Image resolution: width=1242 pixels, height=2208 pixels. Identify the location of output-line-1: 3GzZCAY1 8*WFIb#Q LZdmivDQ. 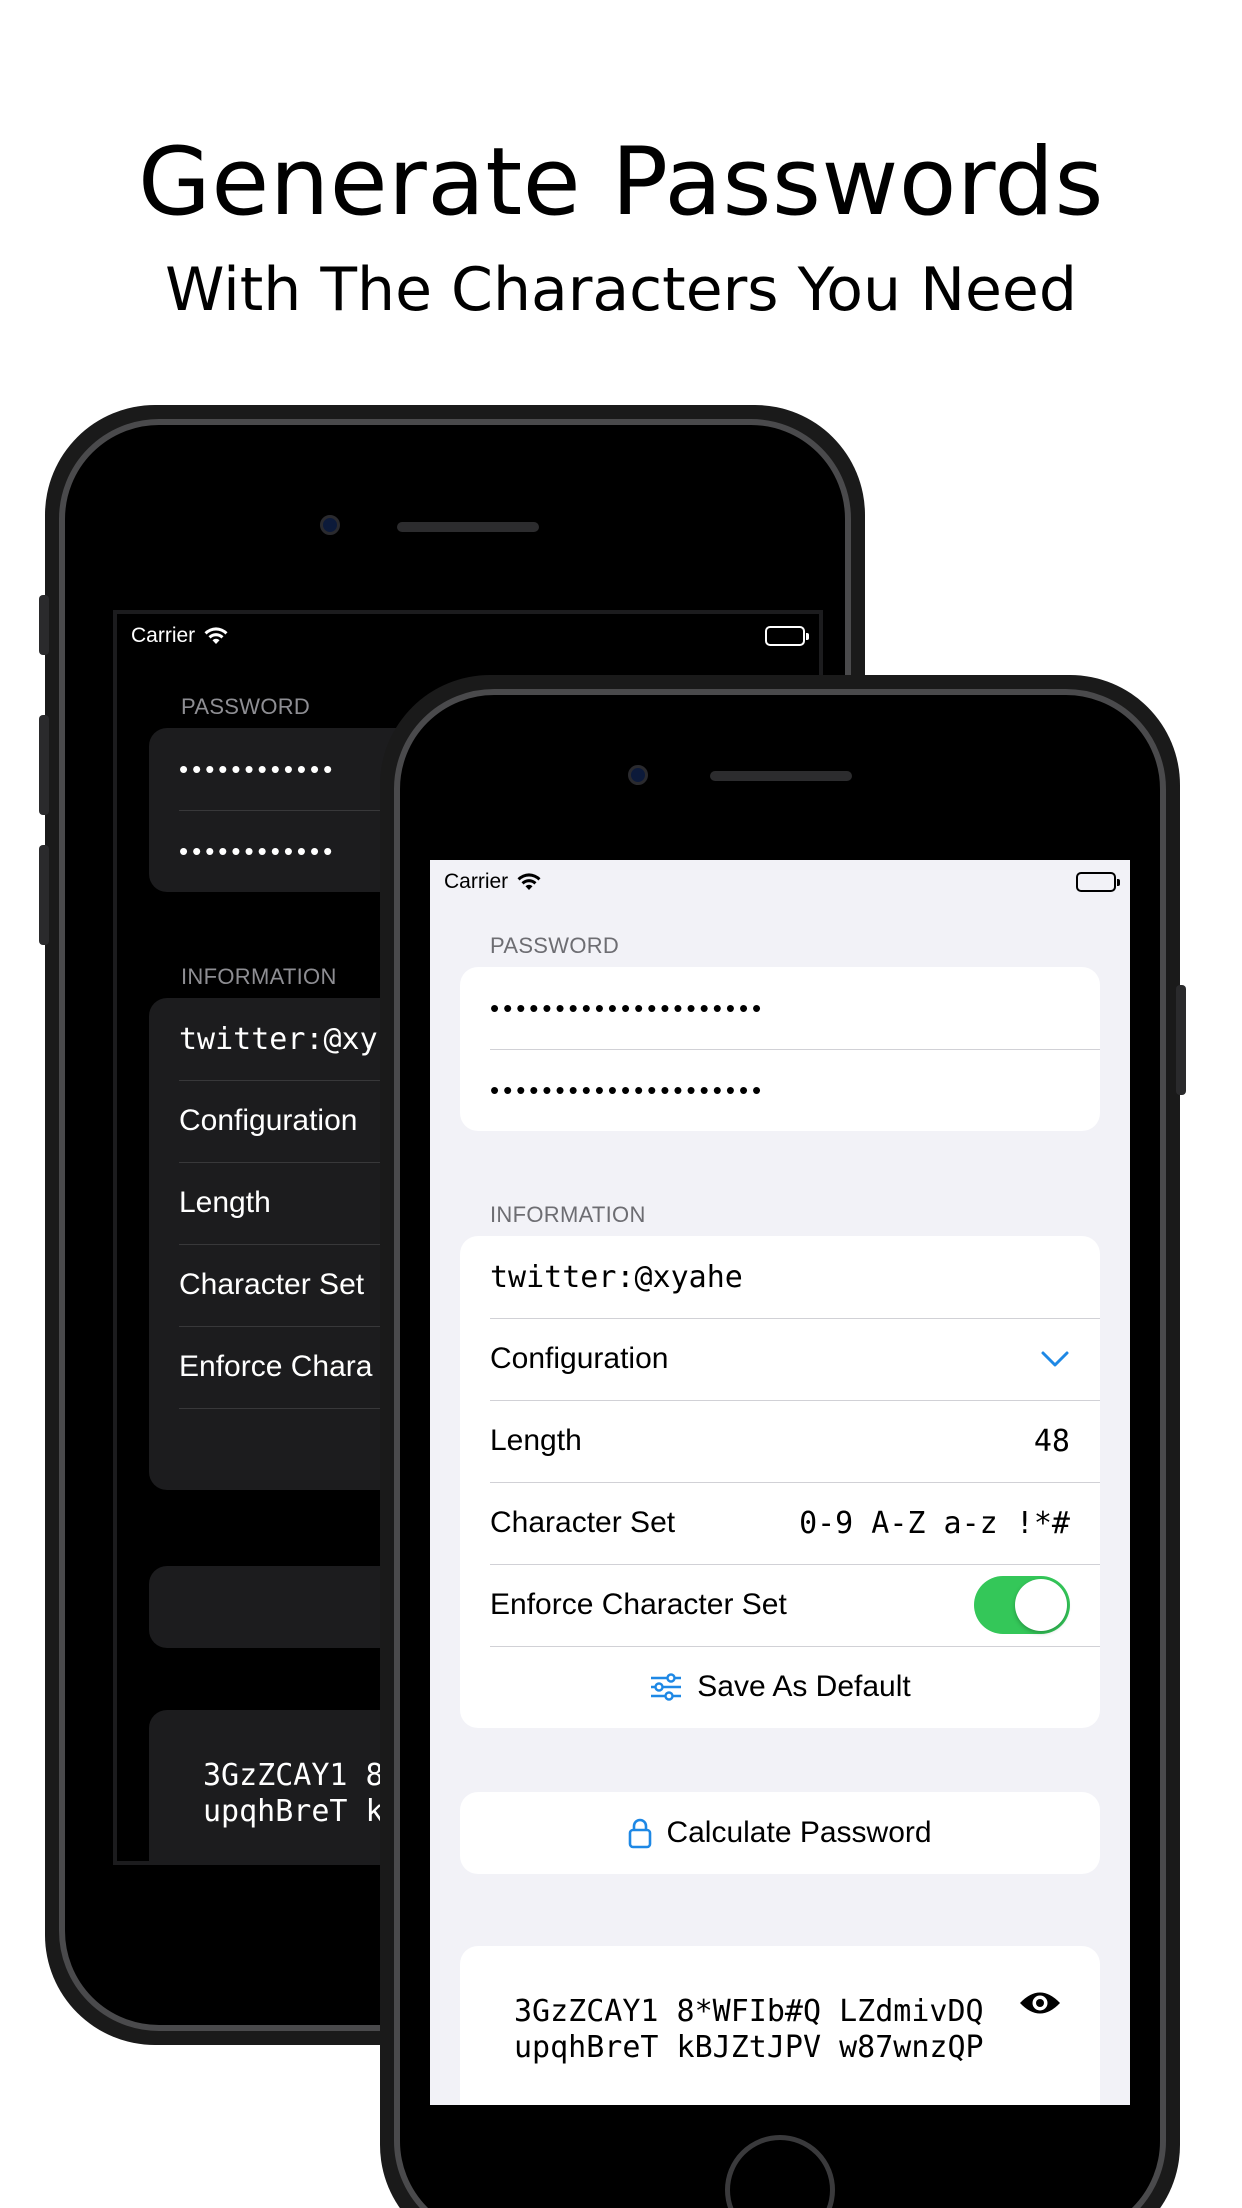
(749, 2011).